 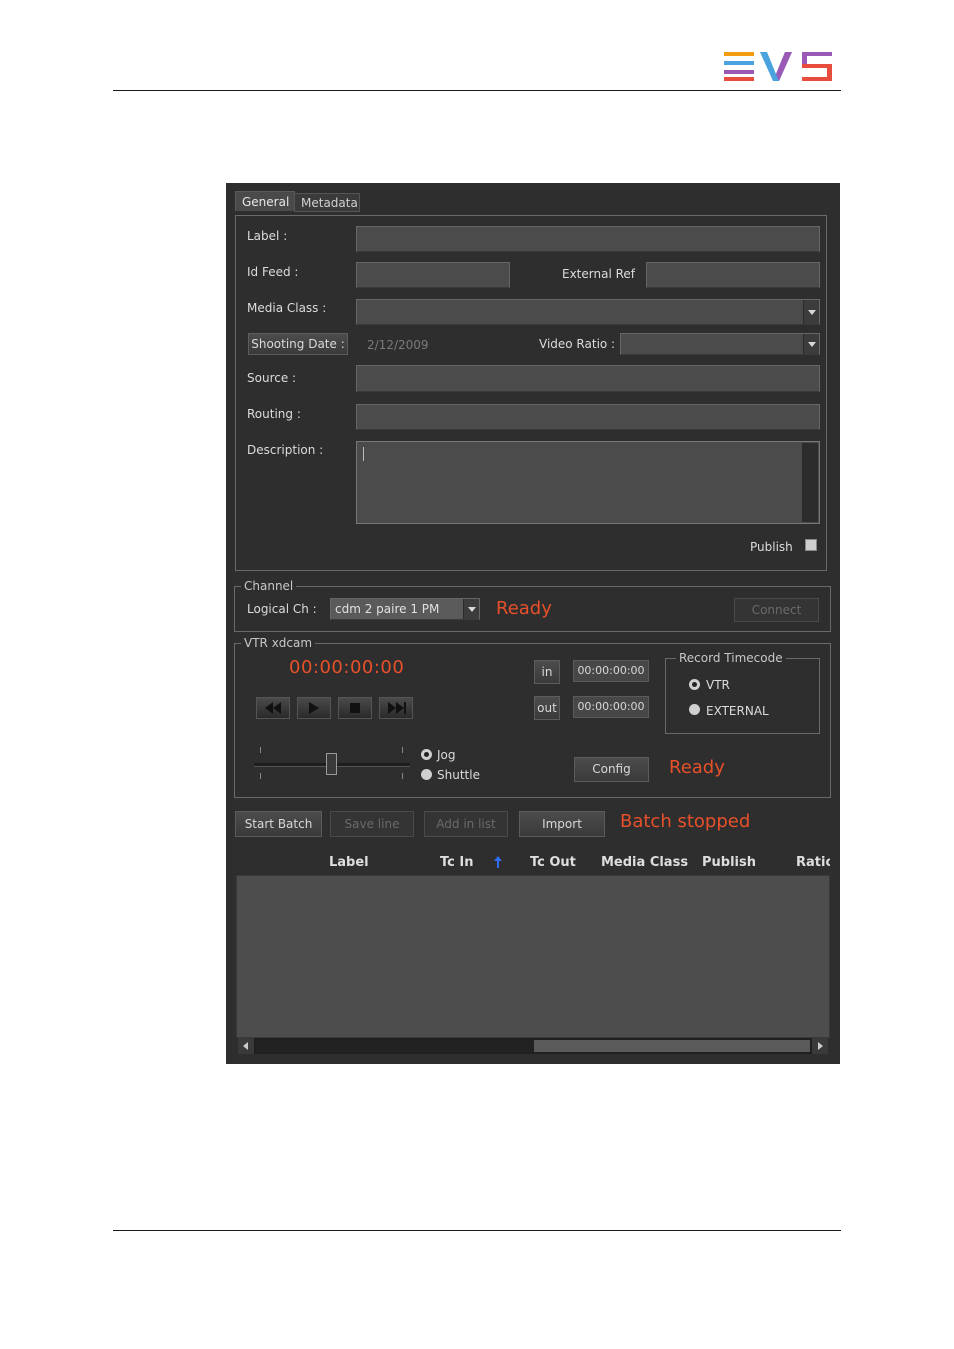 What do you see at coordinates (588, 378) in the screenshot?
I see `source-field` at bounding box center [588, 378].